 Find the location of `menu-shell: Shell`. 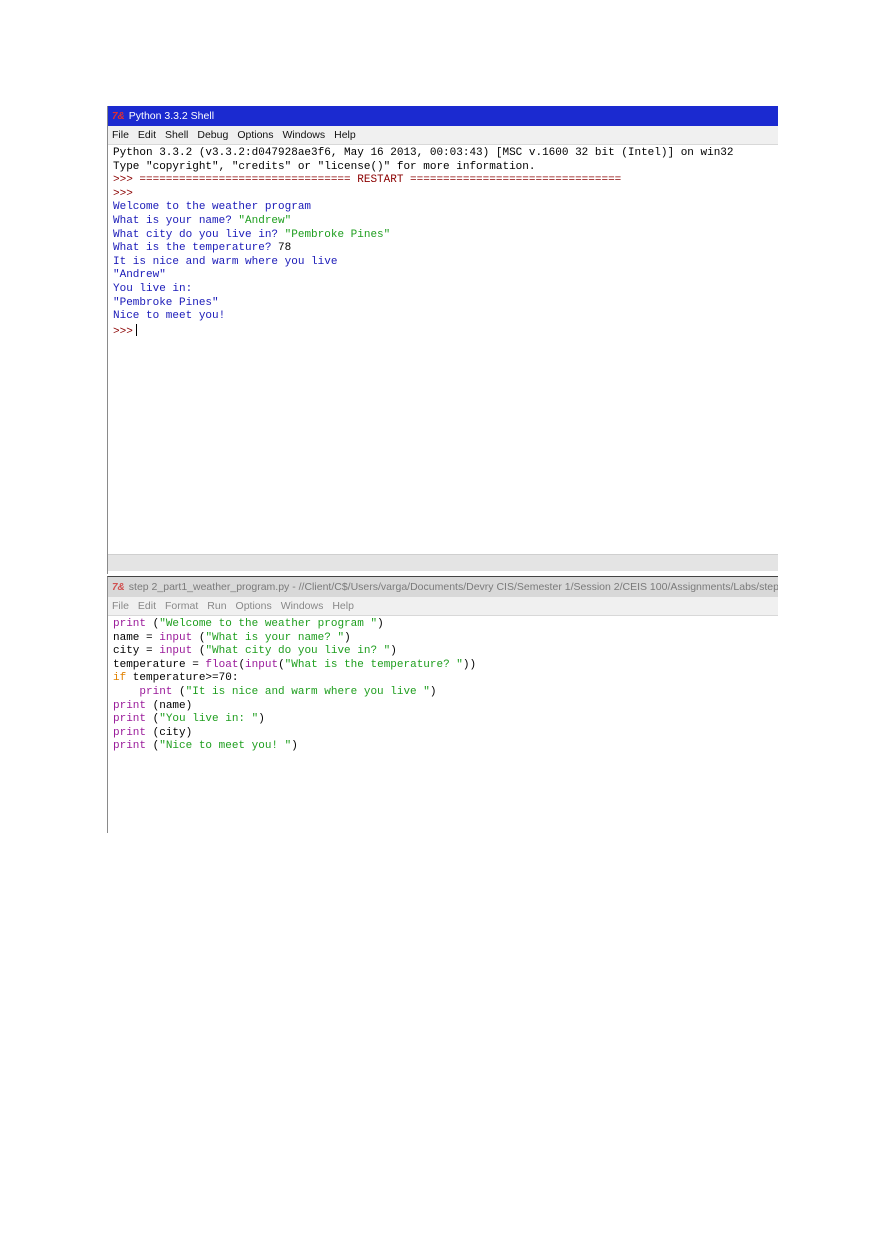

menu-shell: Shell is located at coordinates (176, 135).